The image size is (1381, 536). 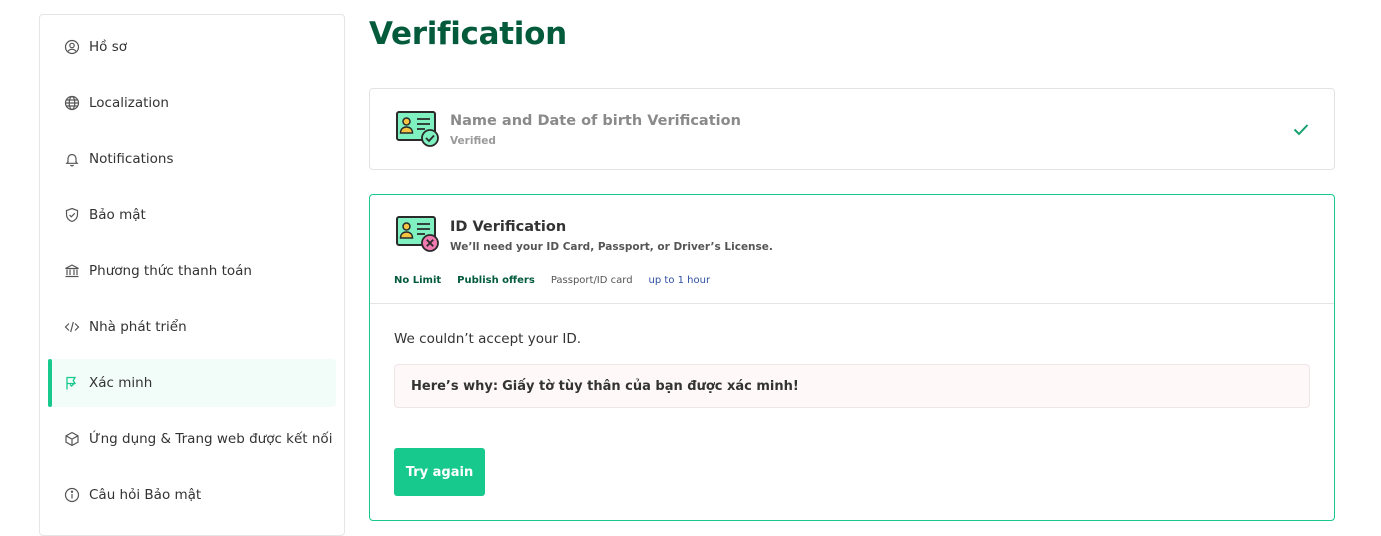 I want to click on sidebar-item-label: Notifications, so click(x=131, y=159).